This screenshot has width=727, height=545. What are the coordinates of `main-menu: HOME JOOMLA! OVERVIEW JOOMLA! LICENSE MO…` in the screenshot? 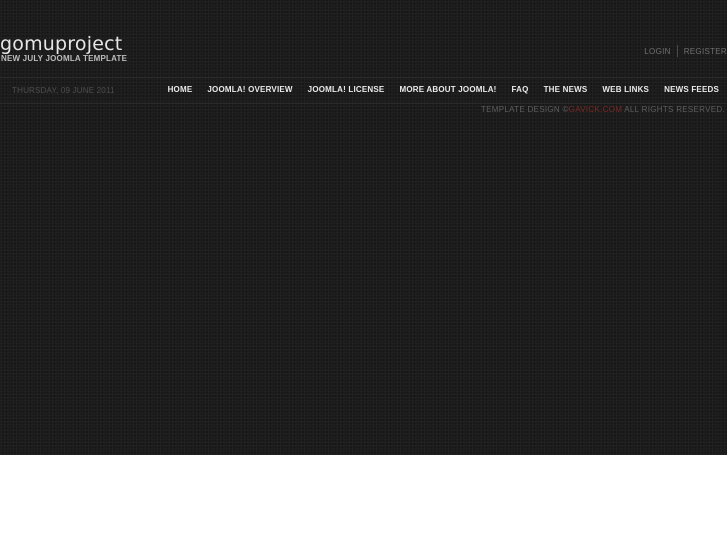 It's located at (436, 89).